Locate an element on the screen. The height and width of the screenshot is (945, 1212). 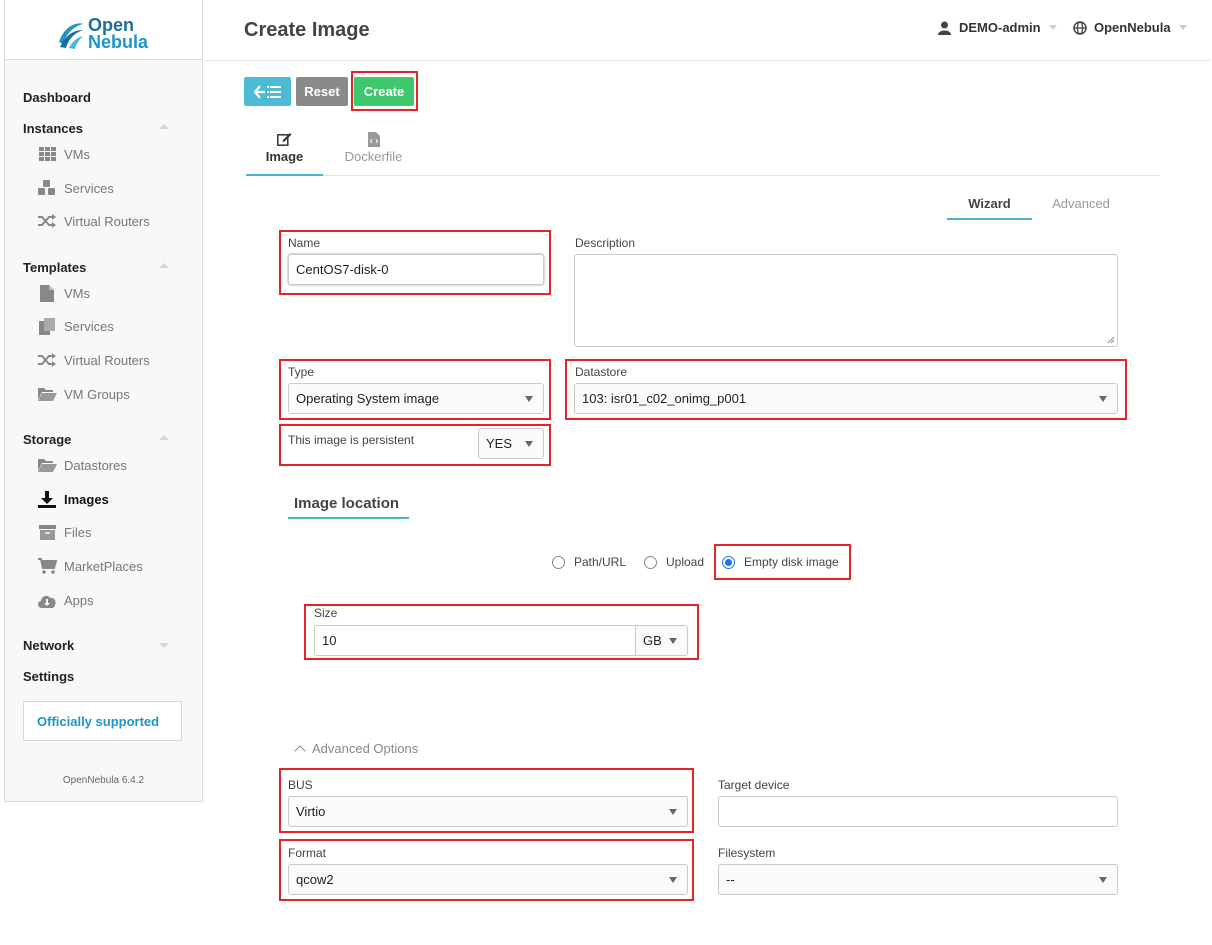
format-select-value: qcow2 is located at coordinates (315, 879).